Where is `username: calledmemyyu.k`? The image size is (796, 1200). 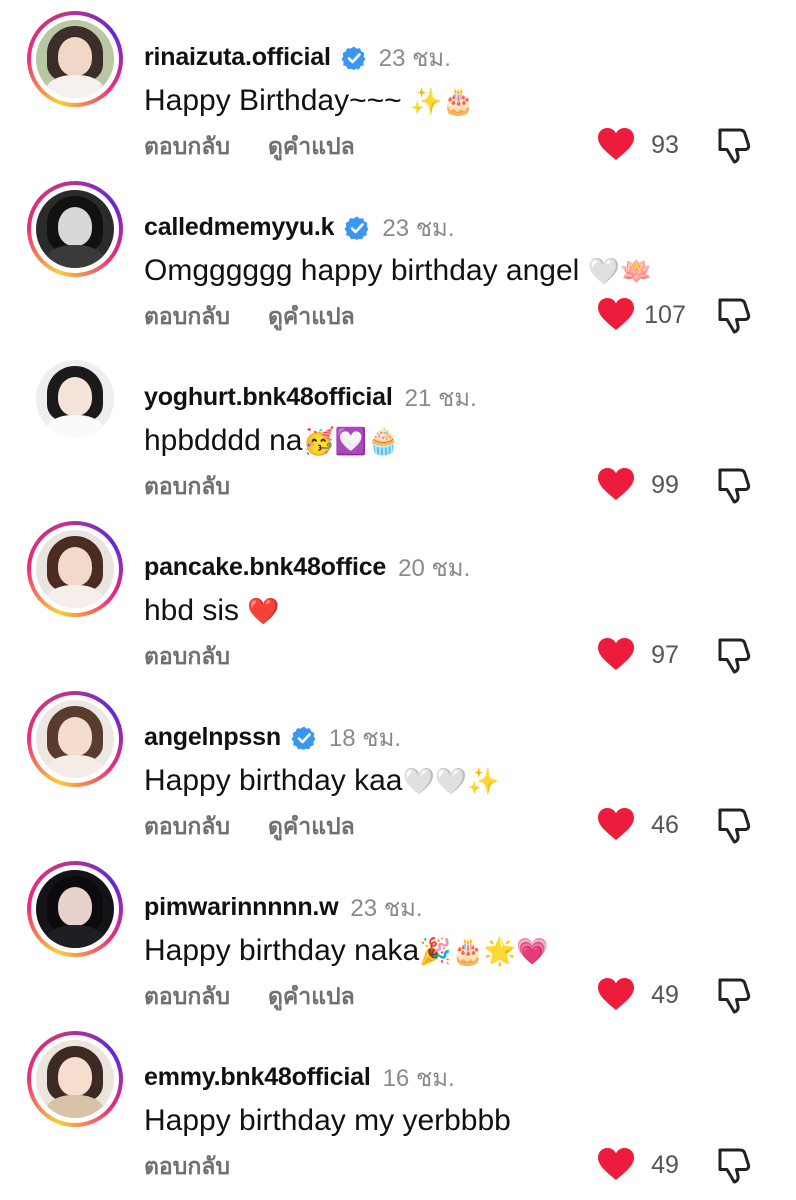 username: calledmemyyu.k is located at coordinates (239, 227).